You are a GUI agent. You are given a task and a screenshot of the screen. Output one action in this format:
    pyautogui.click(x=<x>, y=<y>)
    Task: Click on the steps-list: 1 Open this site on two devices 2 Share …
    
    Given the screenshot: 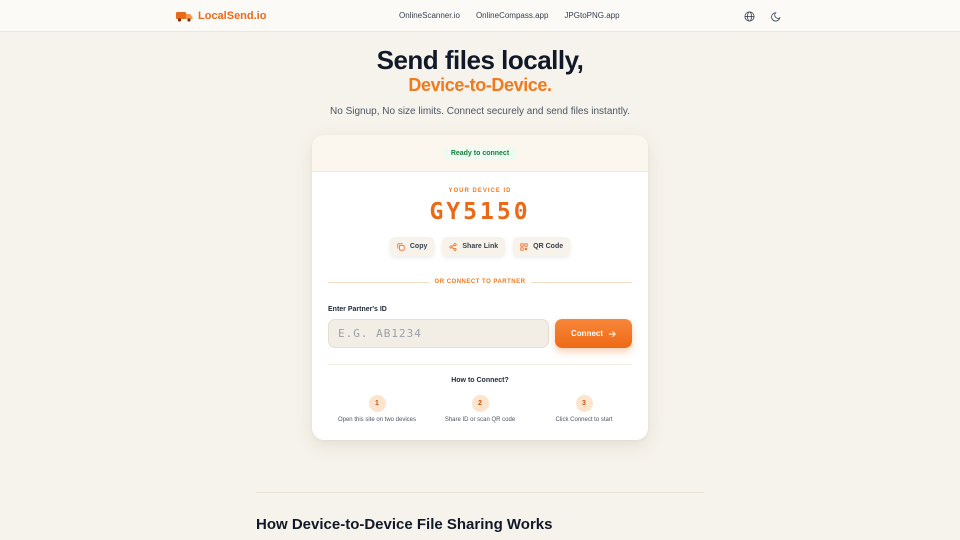 What is the action you would take?
    pyautogui.click(x=480, y=410)
    